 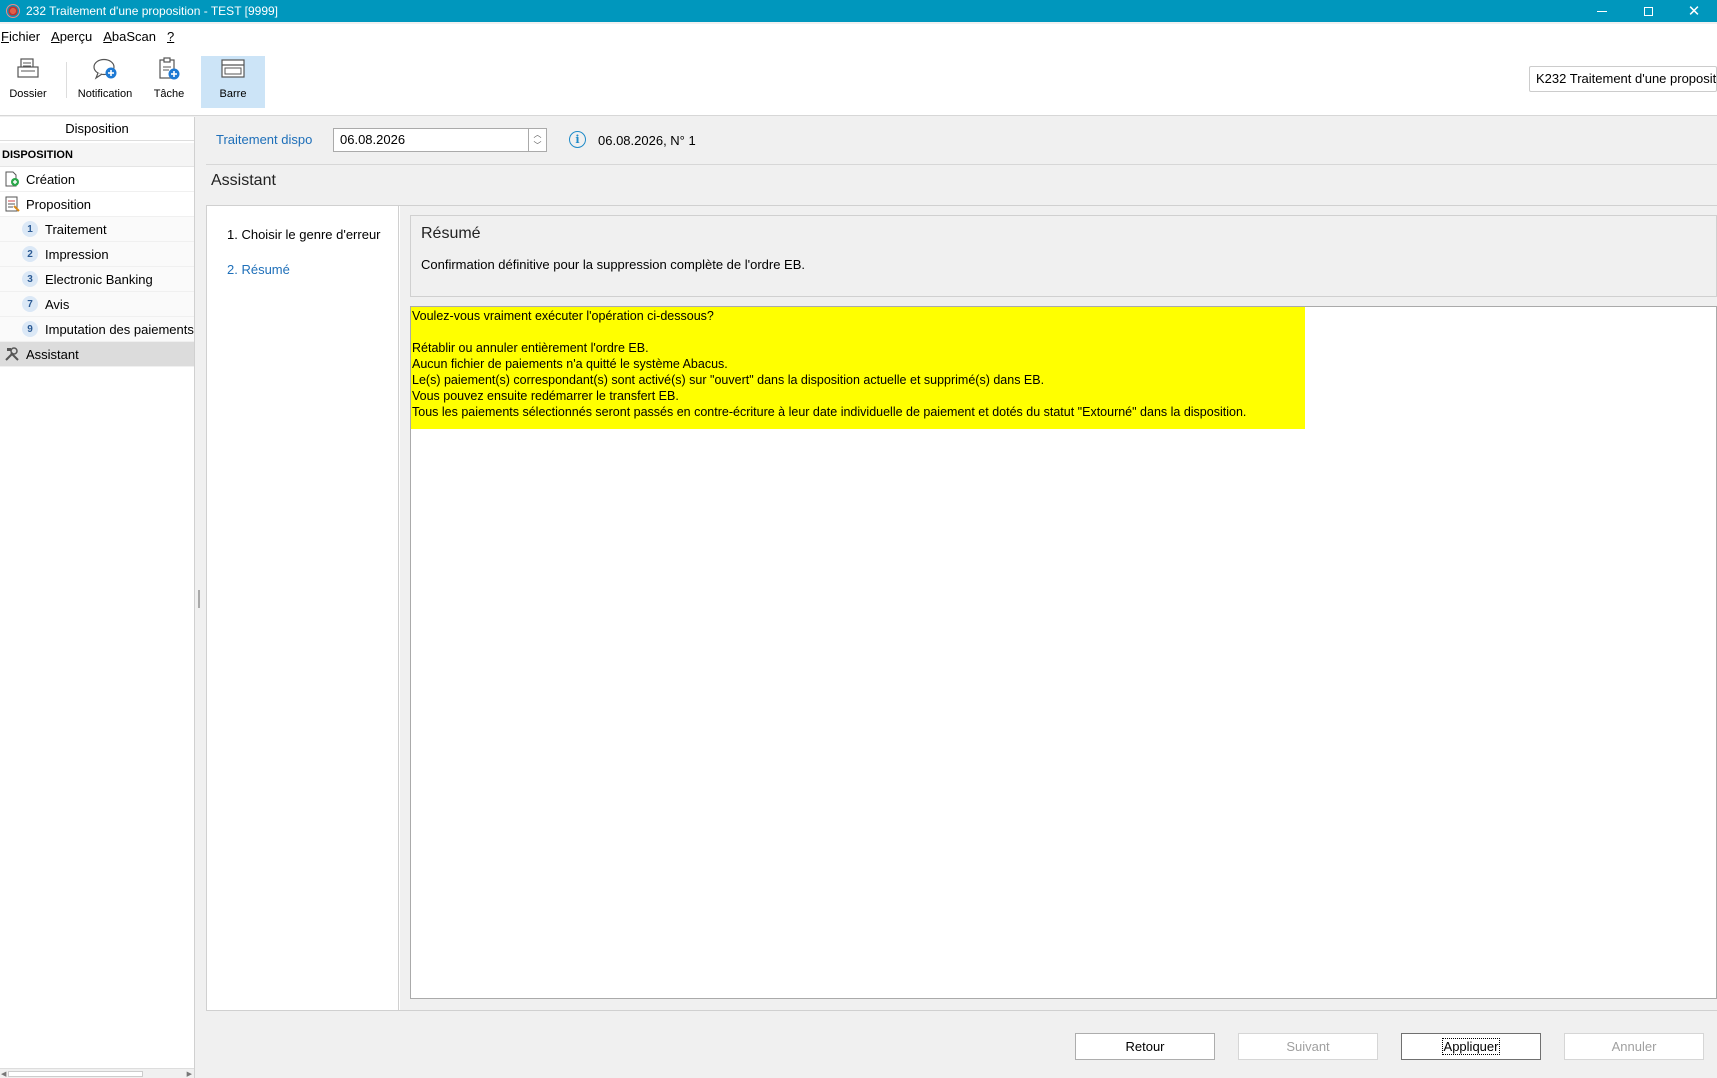 What do you see at coordinates (23, 36) in the screenshot?
I see `menu-fichier: Fichier` at bounding box center [23, 36].